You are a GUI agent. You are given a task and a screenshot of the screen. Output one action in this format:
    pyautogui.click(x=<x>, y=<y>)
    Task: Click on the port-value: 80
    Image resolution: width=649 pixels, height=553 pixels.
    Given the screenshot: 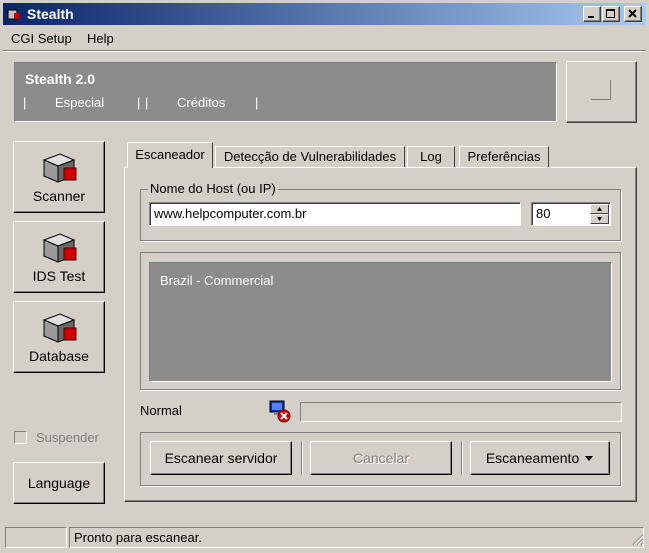 What is the action you would take?
    pyautogui.click(x=543, y=213)
    